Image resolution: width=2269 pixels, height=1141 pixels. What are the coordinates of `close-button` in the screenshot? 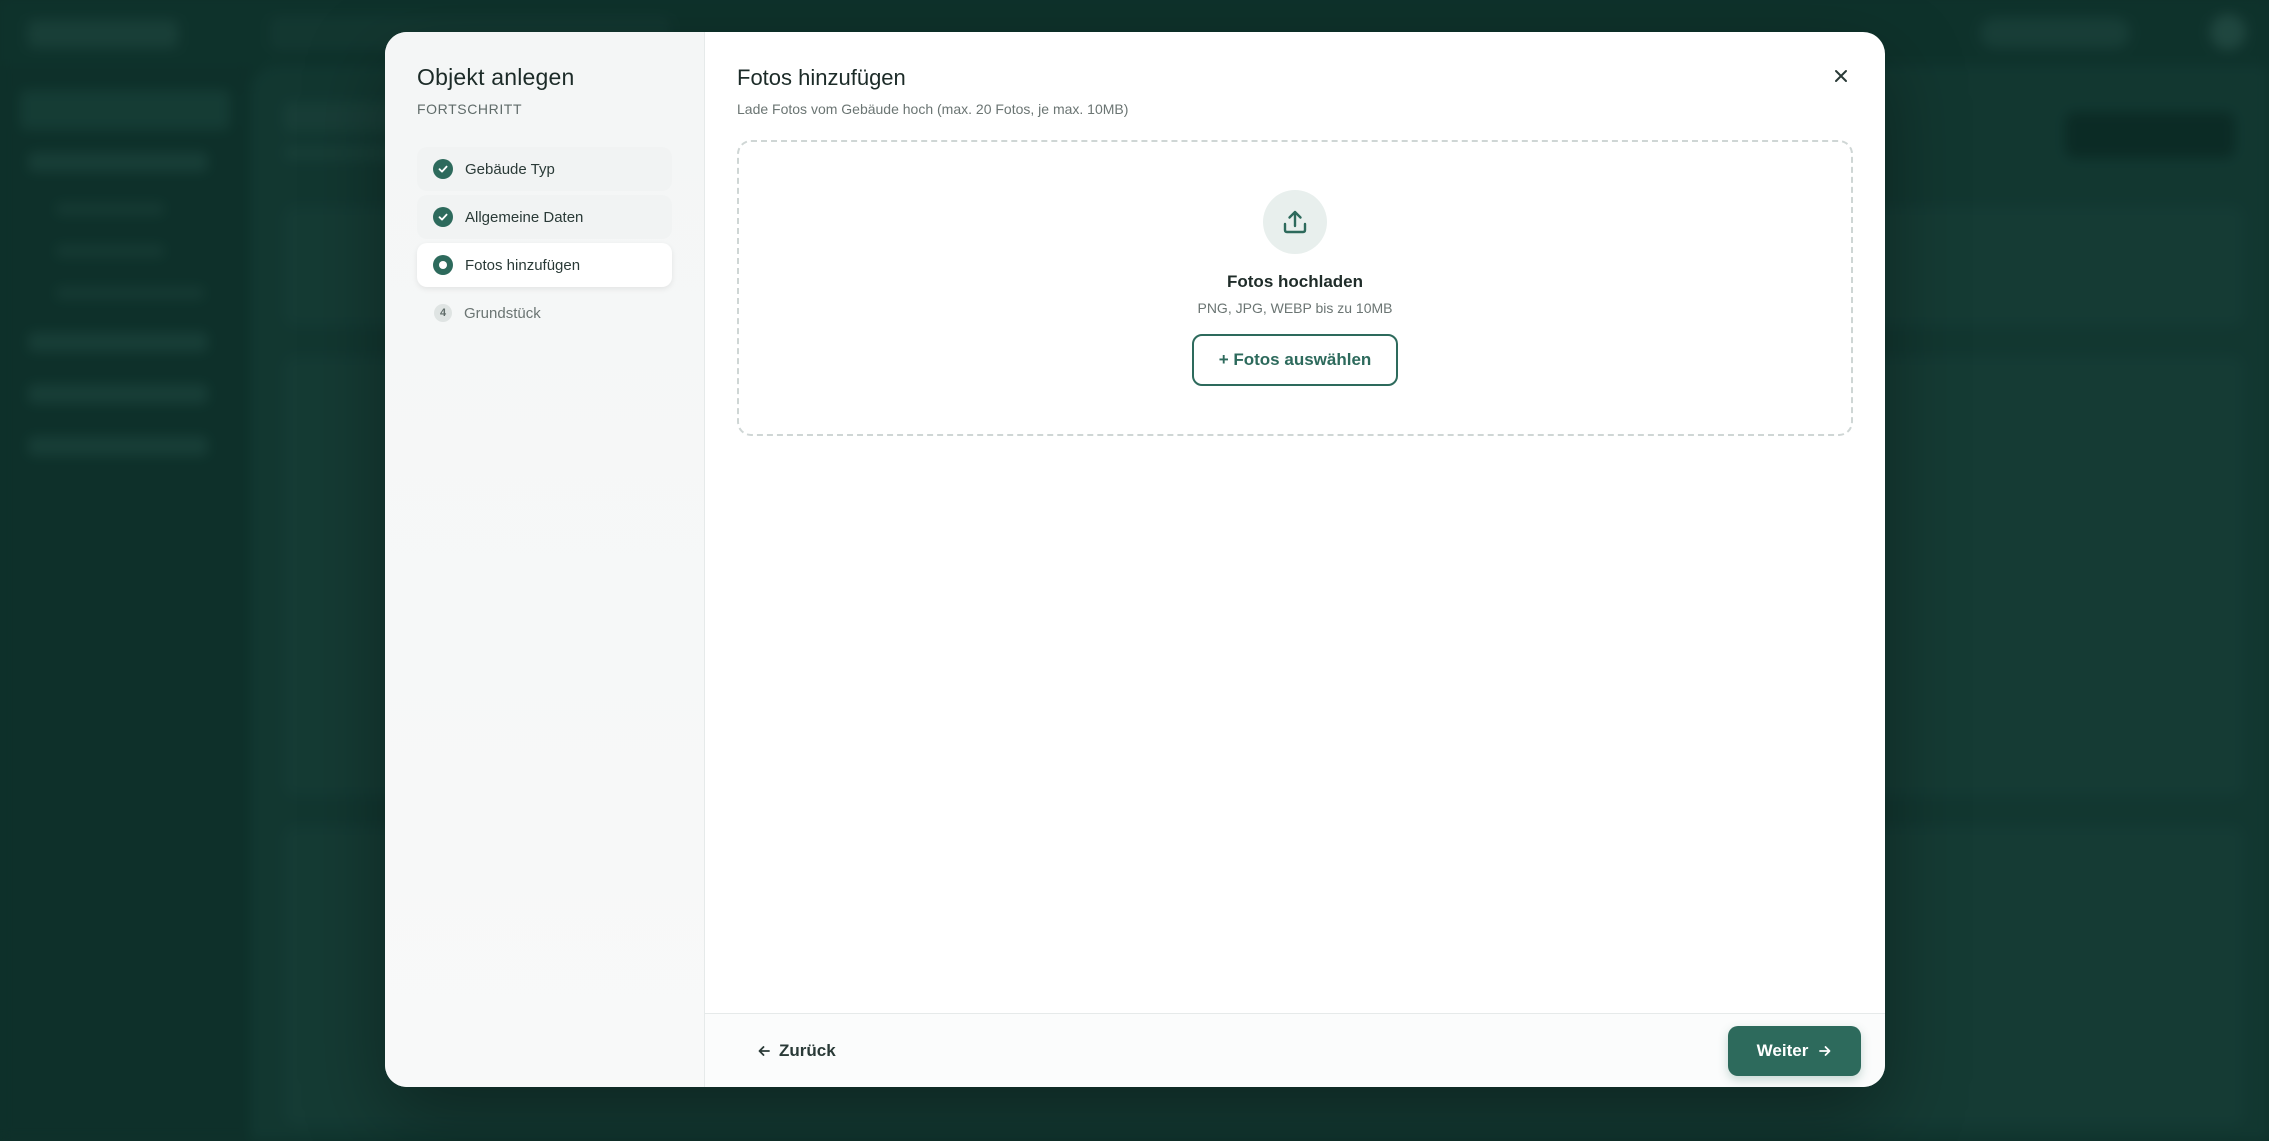 It's located at (1841, 76).